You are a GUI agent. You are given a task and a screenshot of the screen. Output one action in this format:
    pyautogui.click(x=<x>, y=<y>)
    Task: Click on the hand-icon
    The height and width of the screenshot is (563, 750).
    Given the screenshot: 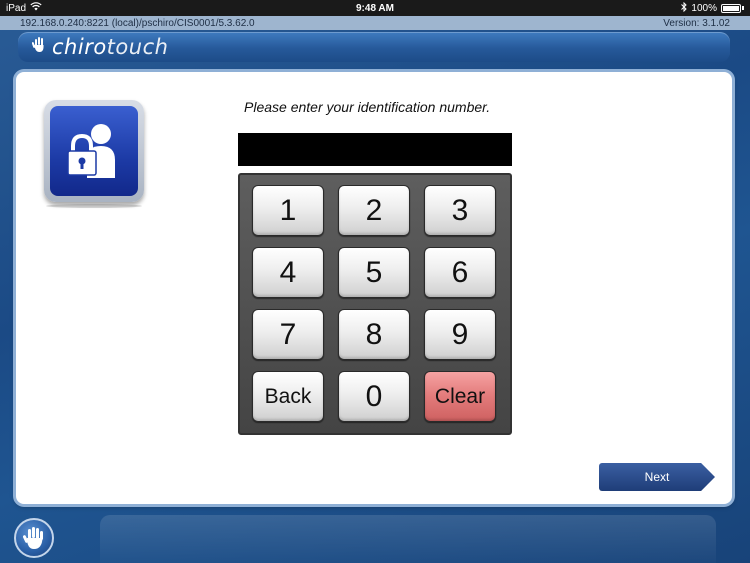 What is the action you would take?
    pyautogui.click(x=33, y=538)
    